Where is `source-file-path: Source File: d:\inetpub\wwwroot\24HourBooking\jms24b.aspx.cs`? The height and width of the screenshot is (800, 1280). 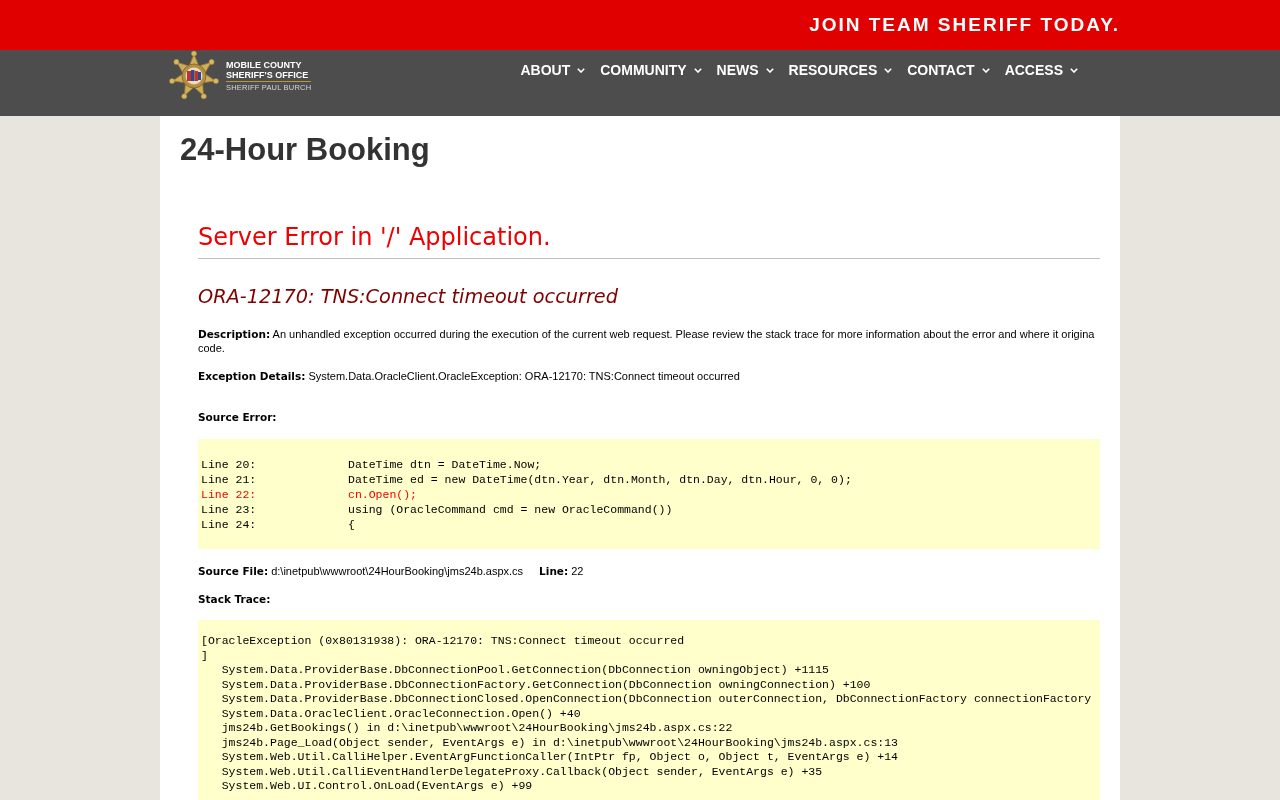 source-file-path: Source File: d:\inetpub\wwwroot\24HourBooking\jms24b.aspx.cs is located at coordinates (361, 571).